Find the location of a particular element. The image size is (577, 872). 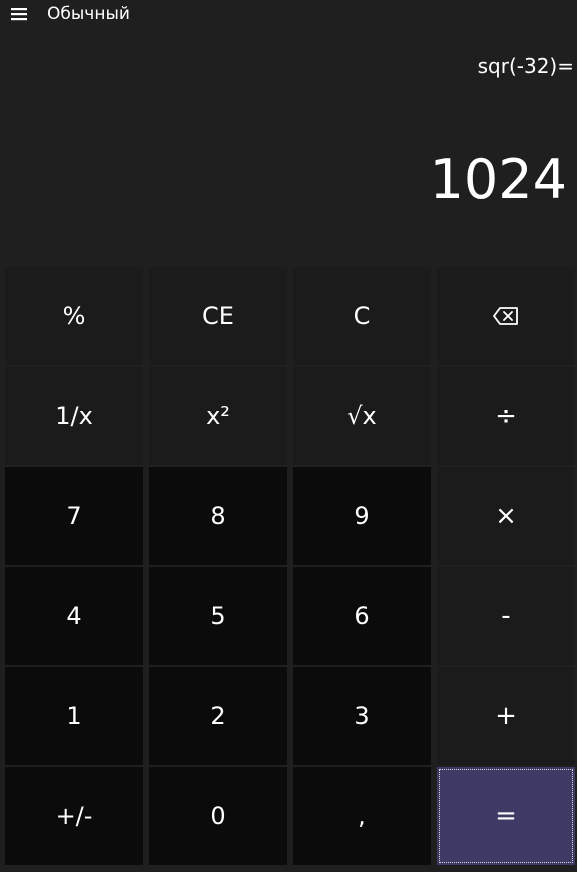

add-label: + is located at coordinates (506, 716).